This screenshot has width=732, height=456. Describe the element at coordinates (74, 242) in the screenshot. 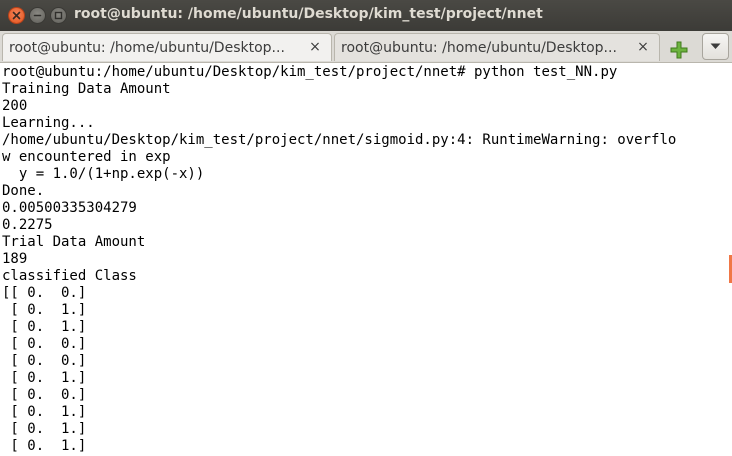

I see `terminal-line: Trial Data Amount` at that location.